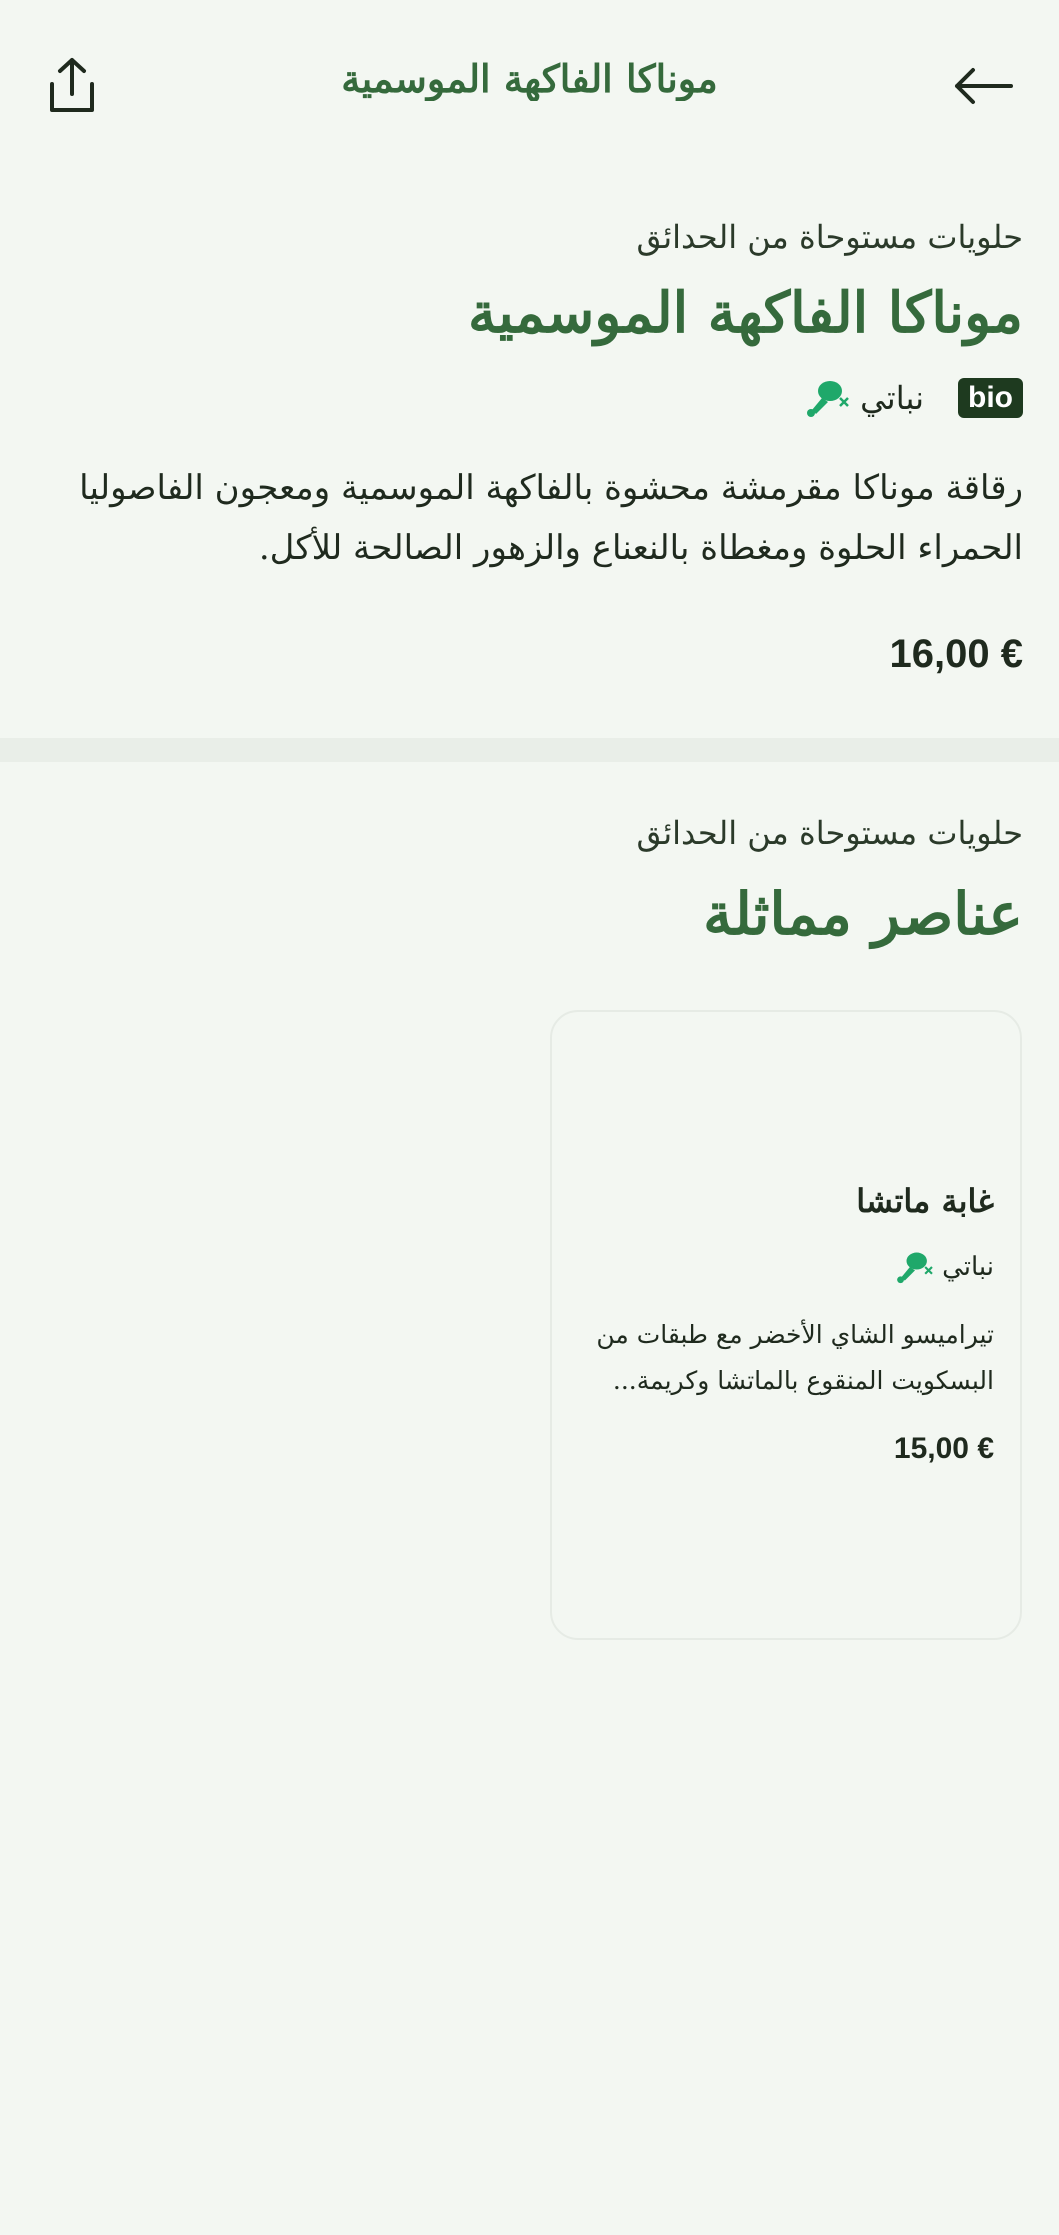  Describe the element at coordinates (943, 1448) in the screenshot. I see `item-price: 15,00 €` at that location.